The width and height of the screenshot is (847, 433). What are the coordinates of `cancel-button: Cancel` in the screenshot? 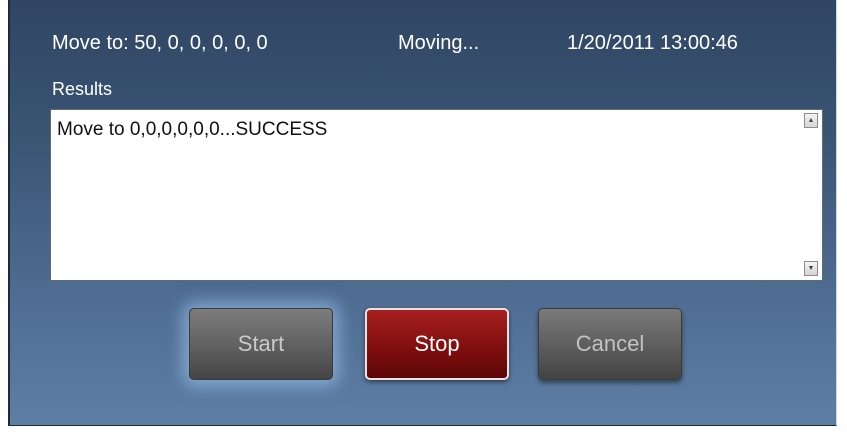 It's located at (610, 344).